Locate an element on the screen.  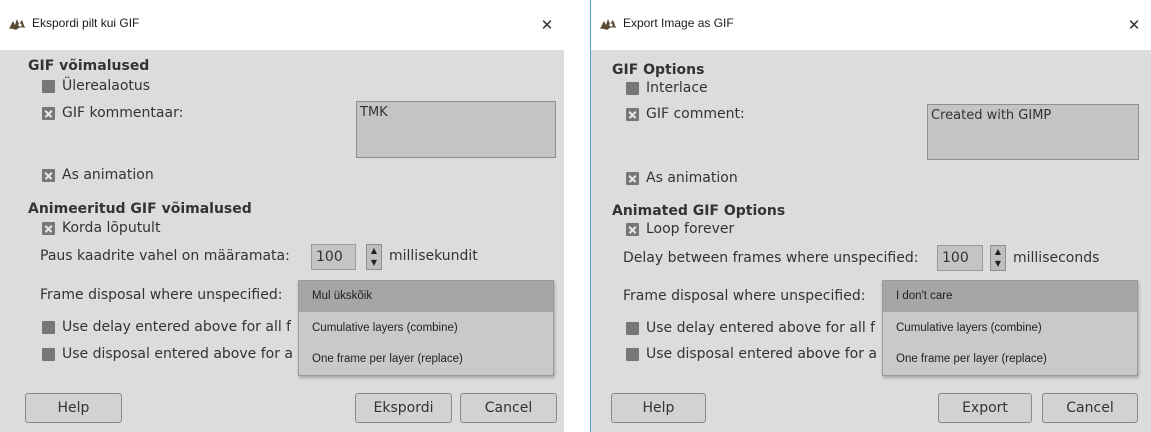
interlace-checkbox: Interlace is located at coordinates (667, 88).